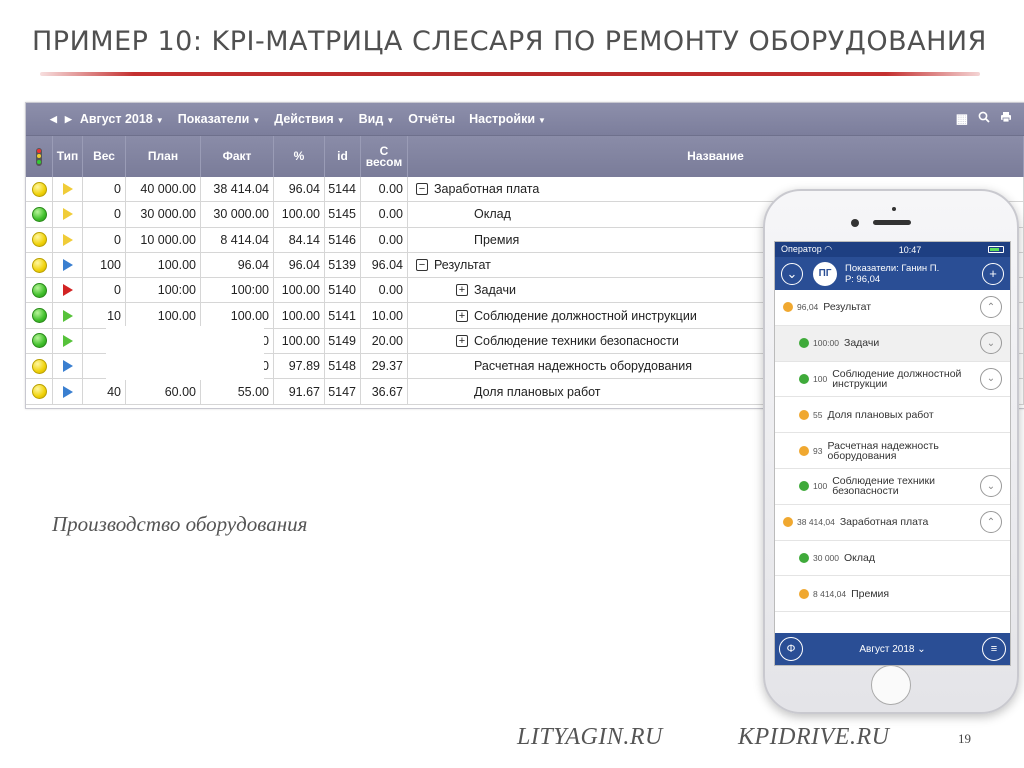 The height and width of the screenshot is (768, 1024). Describe the element at coordinates (299, 366) in the screenshot. I see `percent-cell: 97.89` at that location.